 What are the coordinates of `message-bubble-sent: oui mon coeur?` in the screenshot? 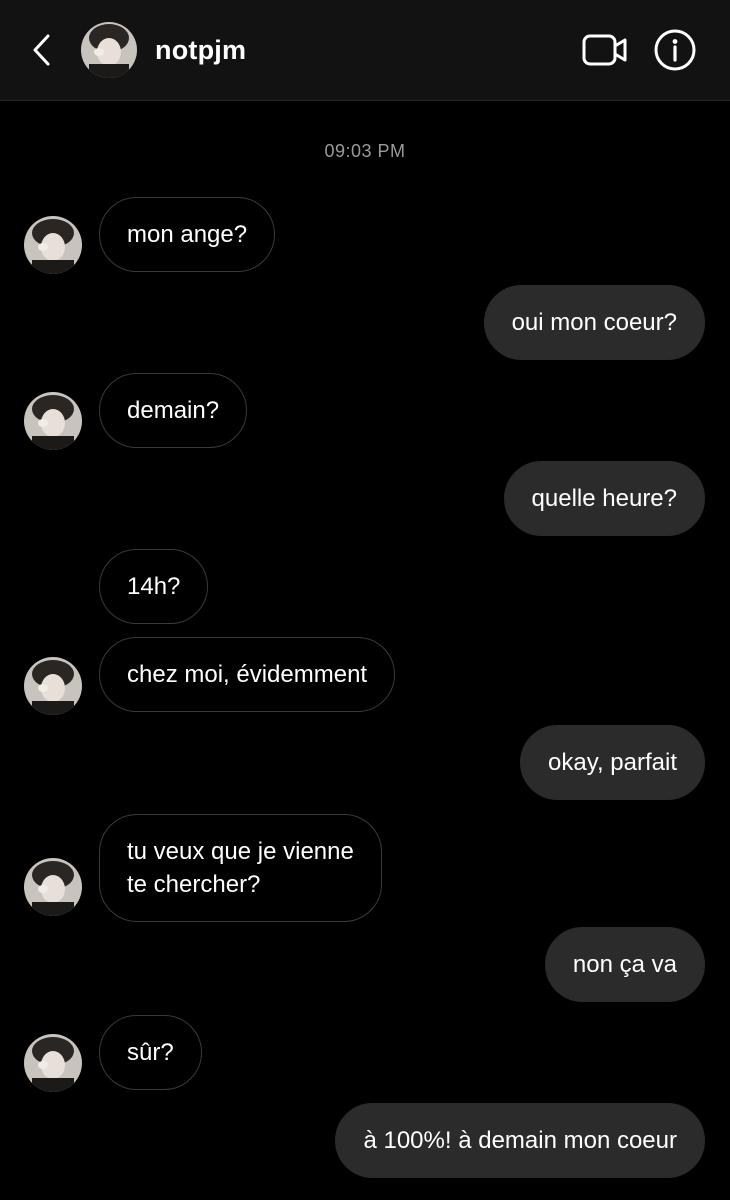 It's located at (594, 322).